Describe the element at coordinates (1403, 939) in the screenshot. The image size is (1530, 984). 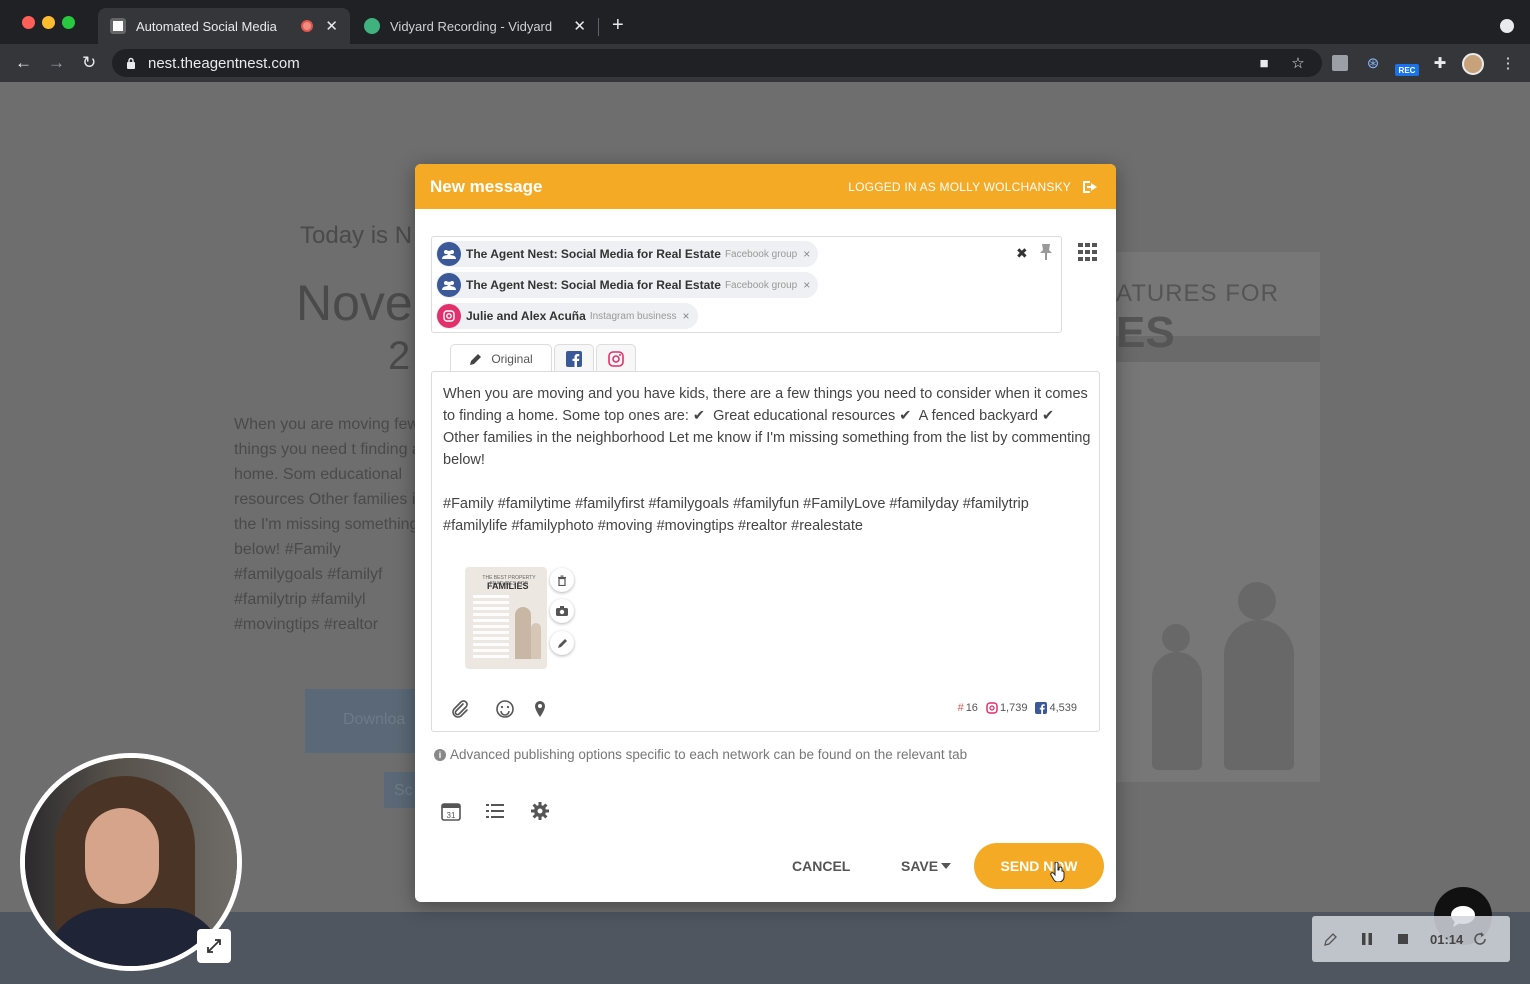
I see `stop-icon` at that location.